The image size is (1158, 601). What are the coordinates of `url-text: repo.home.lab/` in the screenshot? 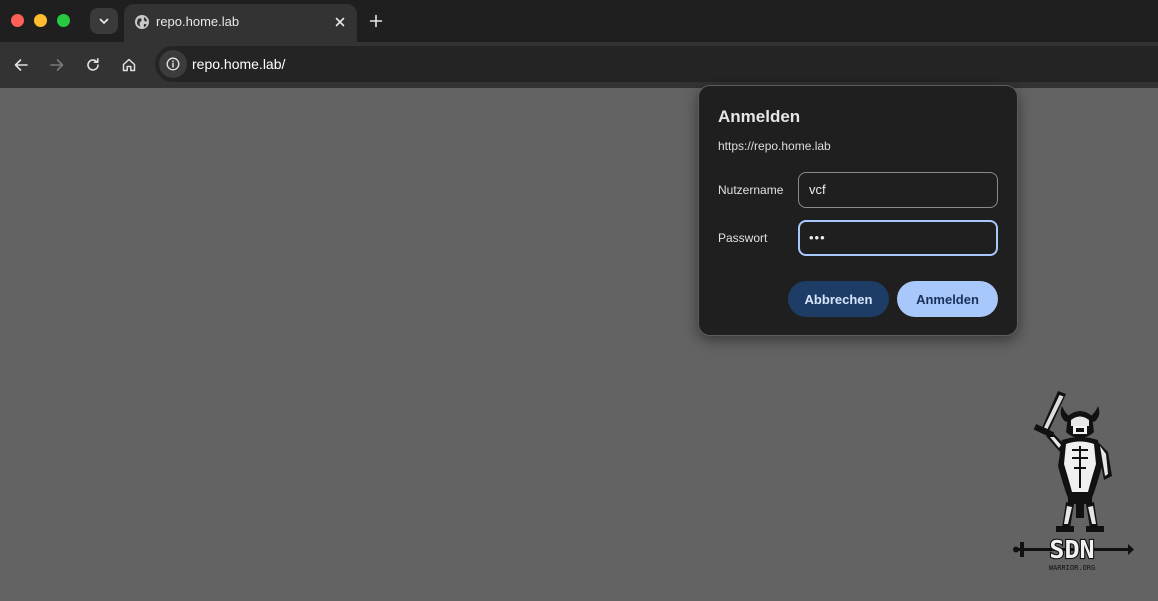 It's located at (239, 64).